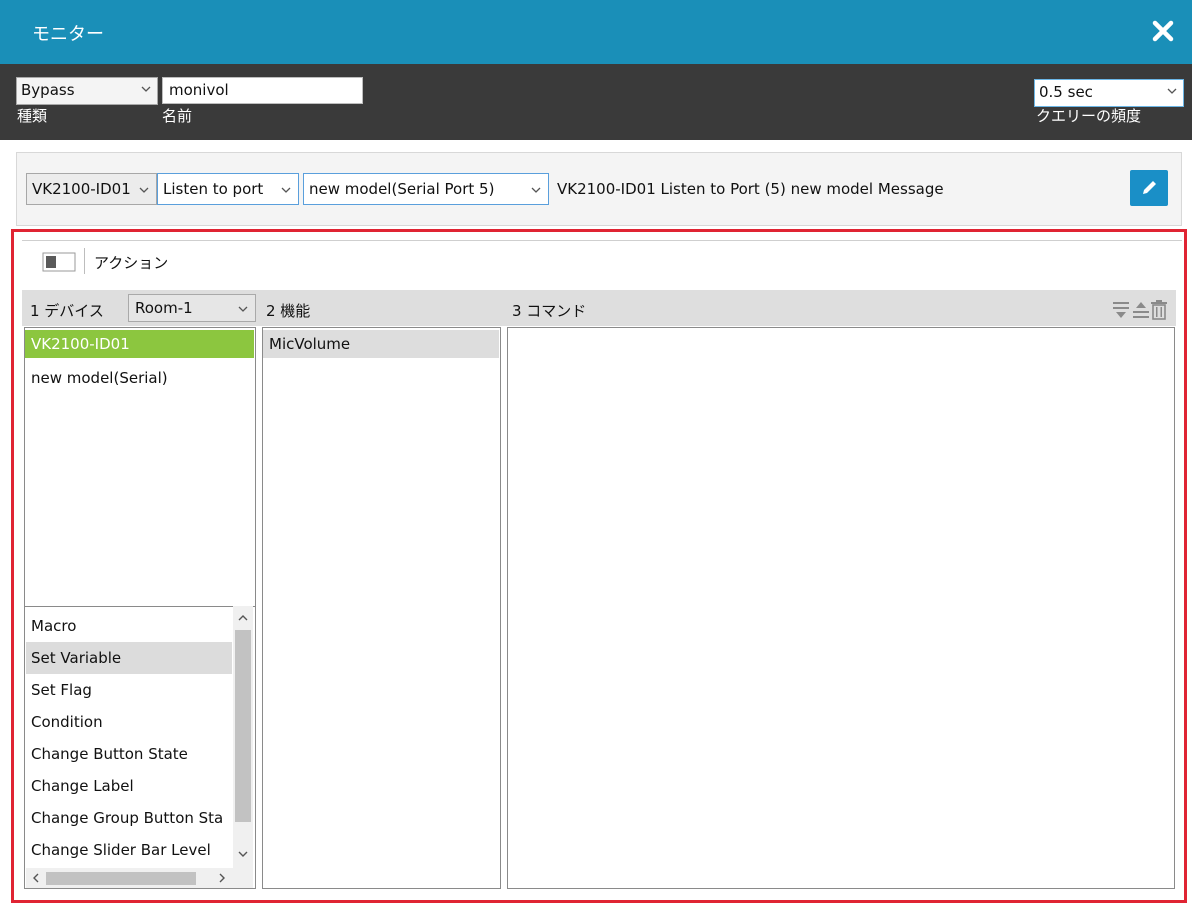 This screenshot has width=1192, height=906. What do you see at coordinates (129, 690) in the screenshot?
I see `action-item-set-flag: Set Flag` at bounding box center [129, 690].